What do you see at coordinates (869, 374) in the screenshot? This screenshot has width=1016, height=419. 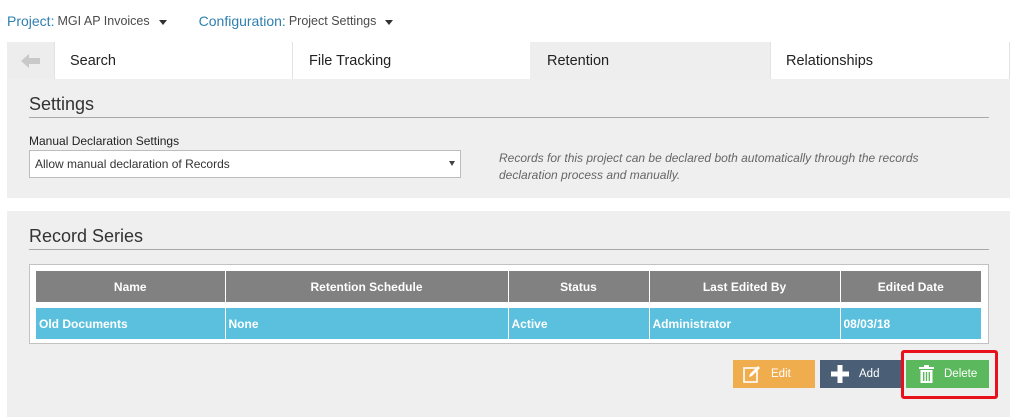 I see `add-label: Add` at bounding box center [869, 374].